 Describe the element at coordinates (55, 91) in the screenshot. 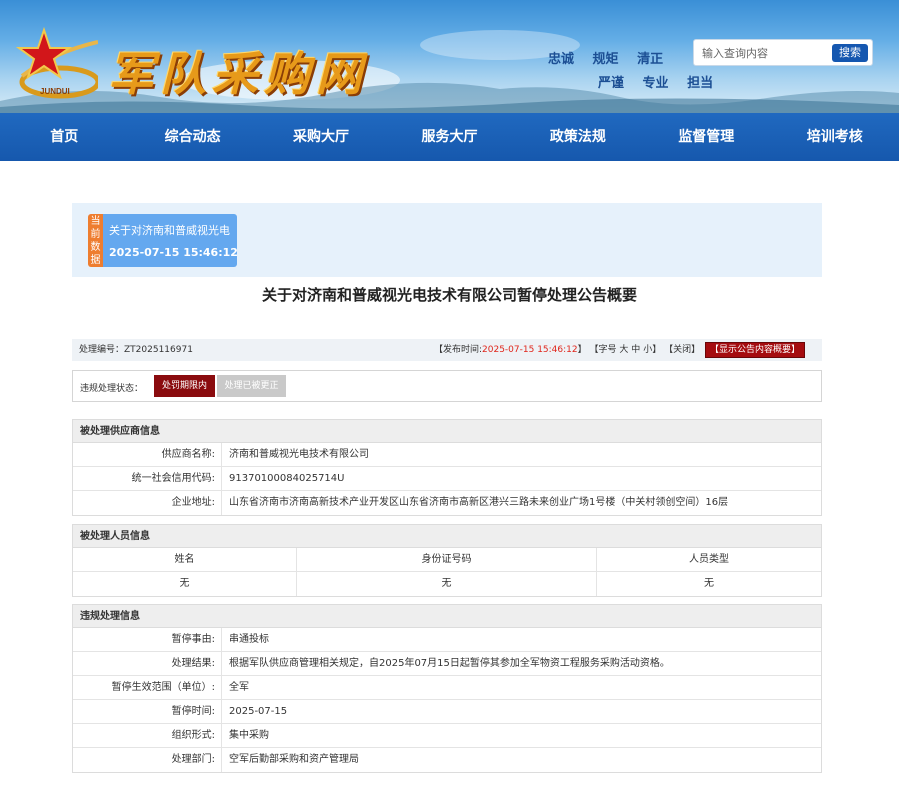

I see `svg-text: JUNDUI` at that location.